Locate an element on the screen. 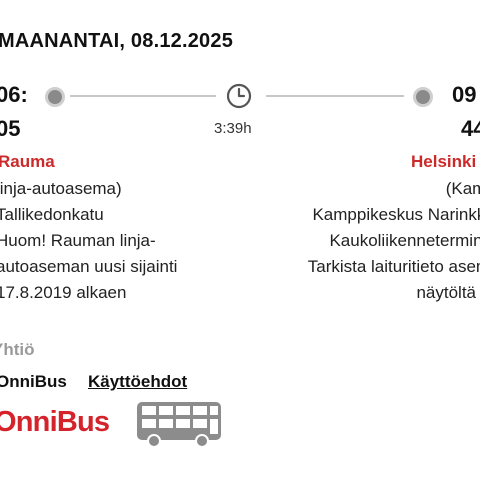  timeline-line-left is located at coordinates (143, 96).